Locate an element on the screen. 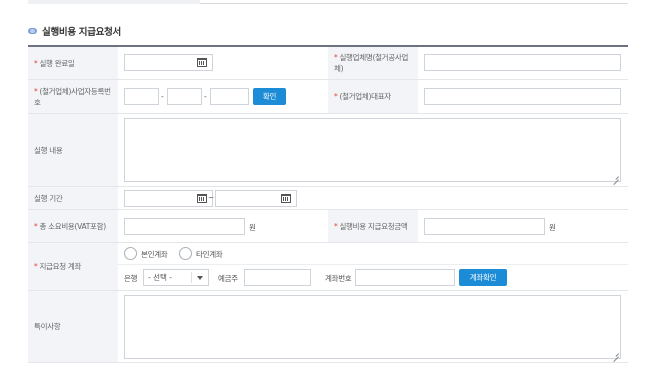 The image size is (649, 378). radio-own-account is located at coordinates (130, 253).